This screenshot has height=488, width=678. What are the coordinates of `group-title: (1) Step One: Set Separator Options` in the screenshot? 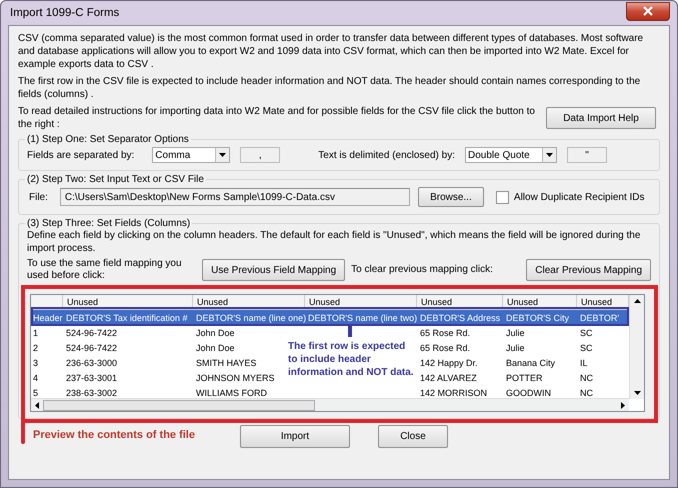 It's located at (108, 139).